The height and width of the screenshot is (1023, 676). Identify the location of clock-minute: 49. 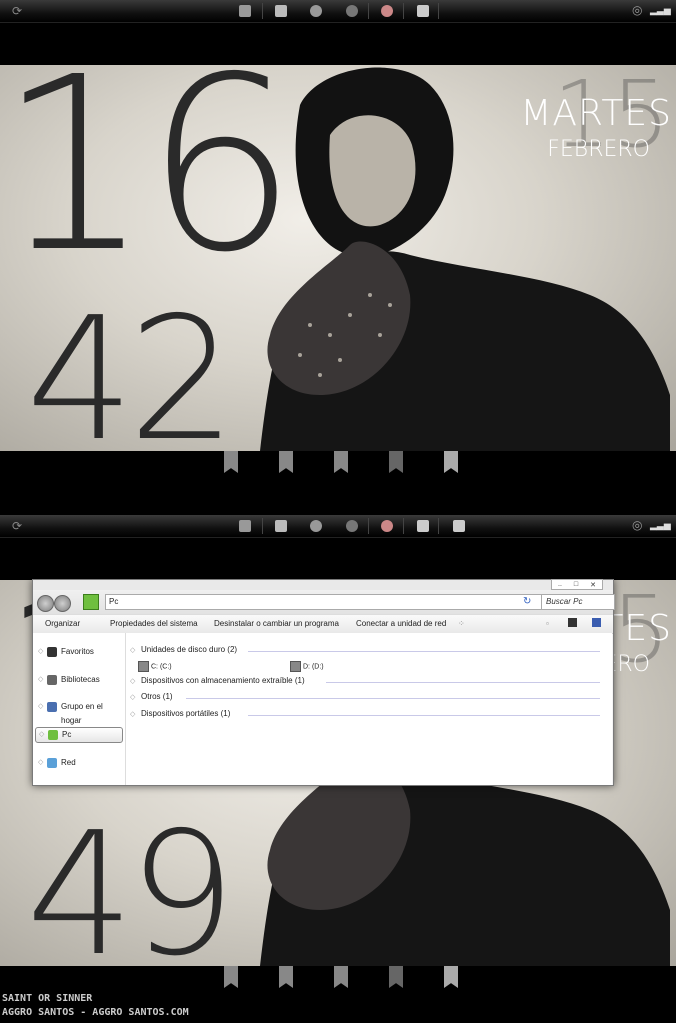
(131, 881).